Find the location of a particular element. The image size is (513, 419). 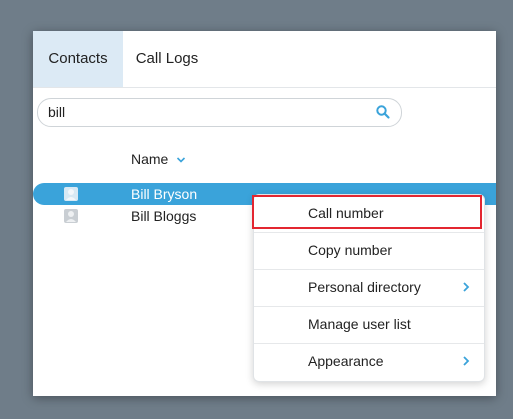

name-column-header: Name is located at coordinates (158, 159).